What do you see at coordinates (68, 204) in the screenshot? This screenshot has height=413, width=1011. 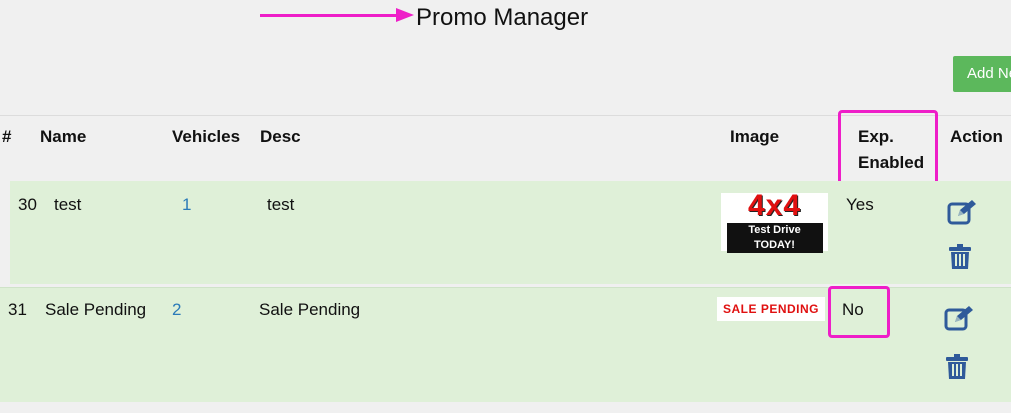 I see `row-name: test` at bounding box center [68, 204].